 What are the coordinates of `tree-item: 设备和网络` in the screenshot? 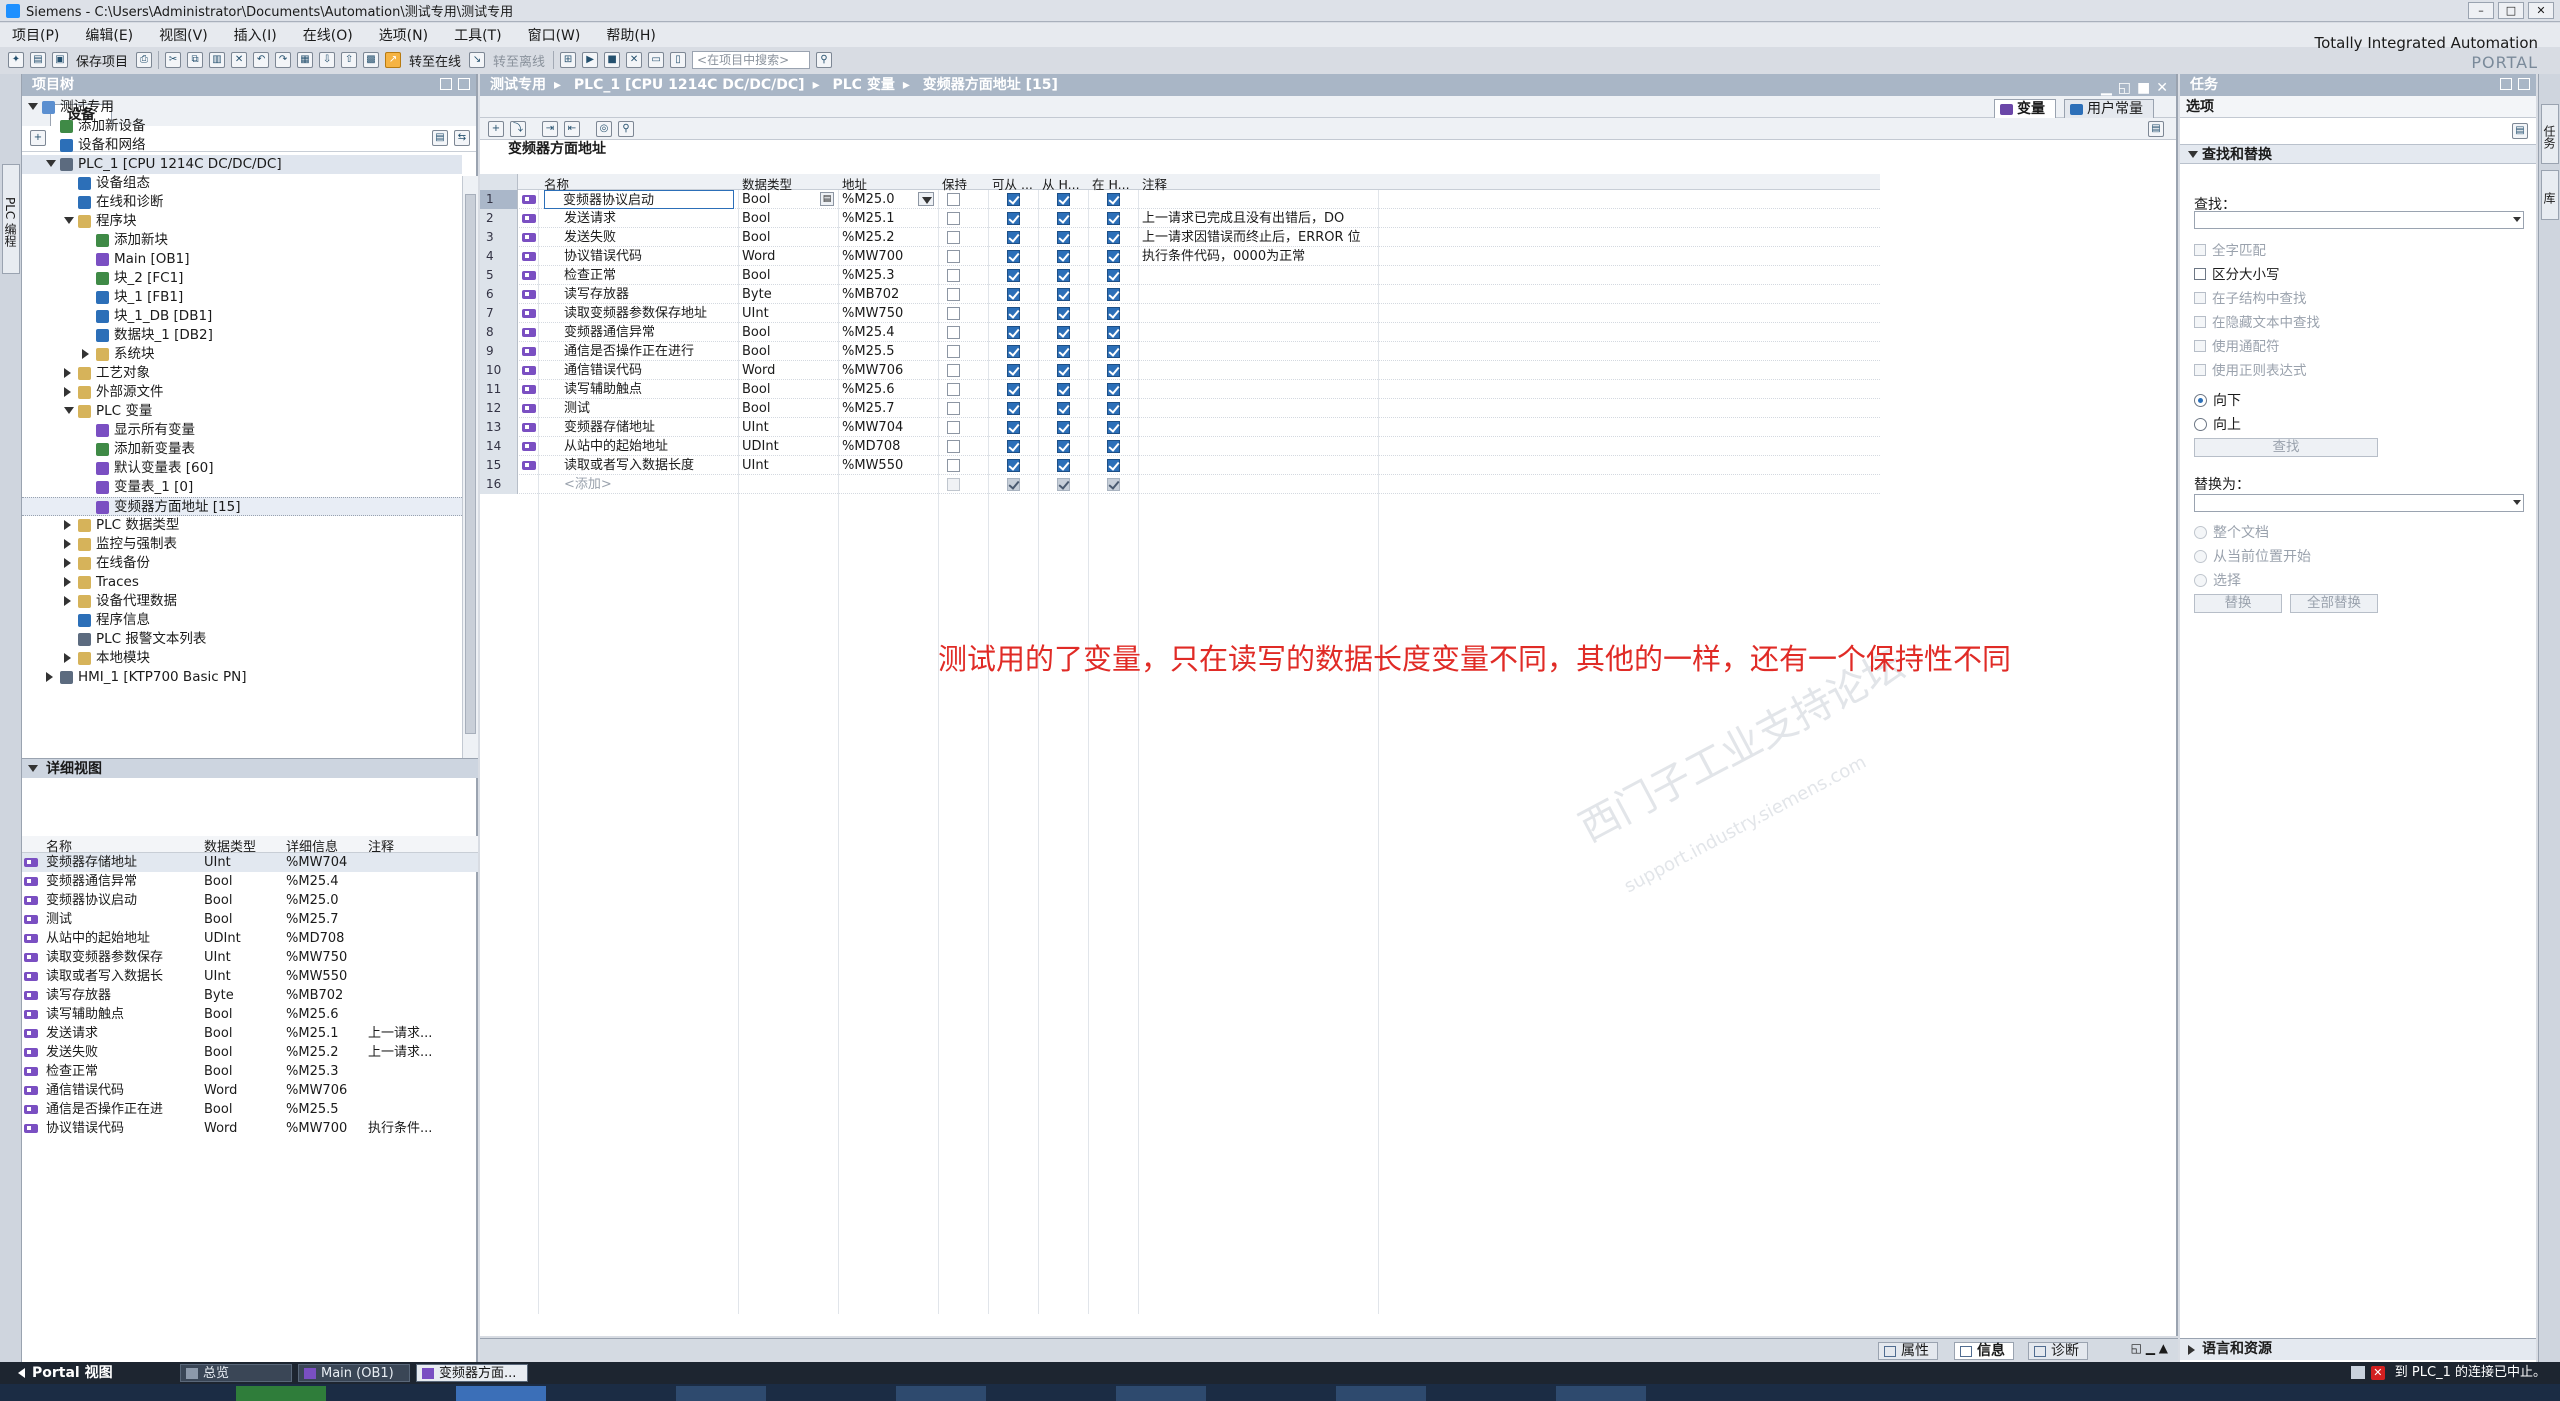 It's located at (242, 145).